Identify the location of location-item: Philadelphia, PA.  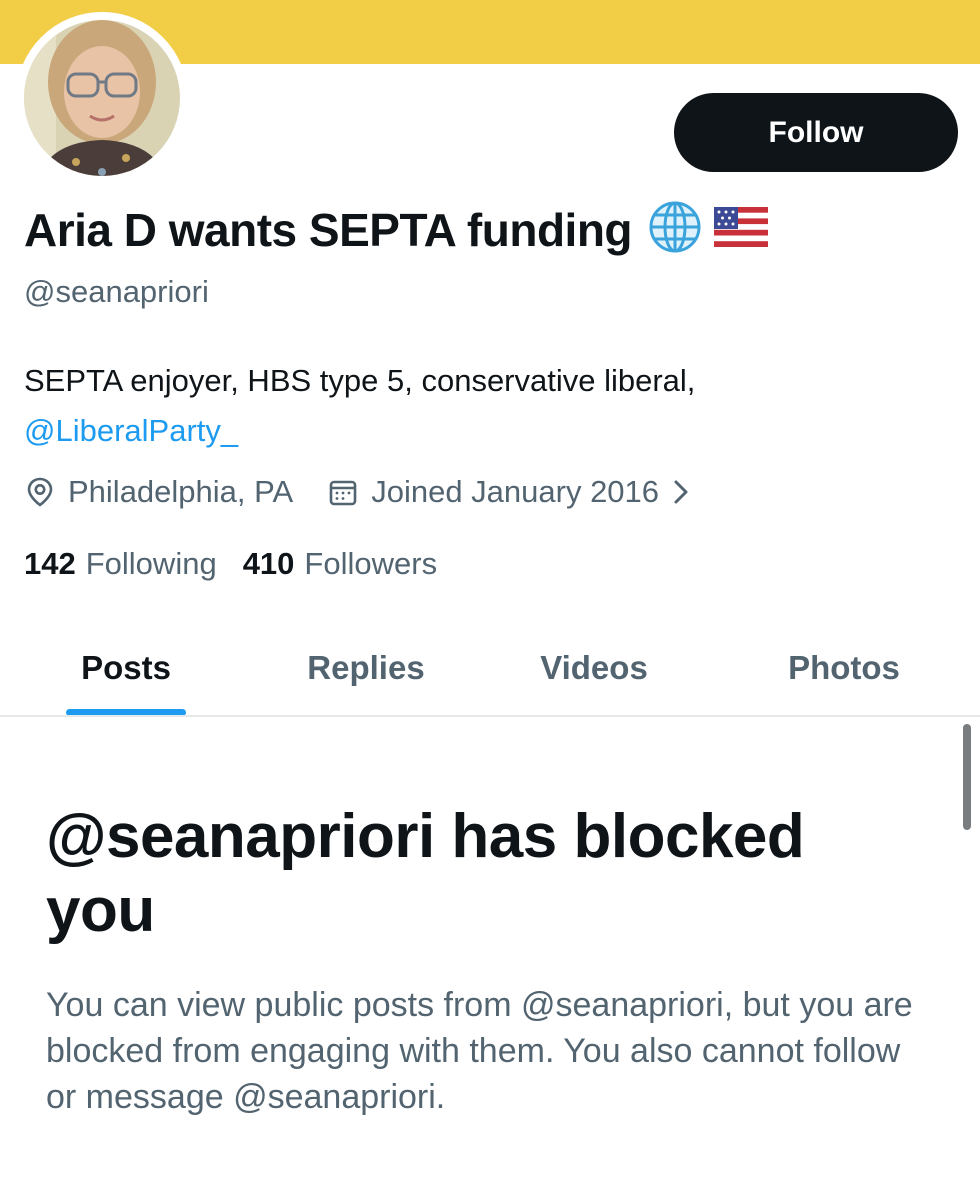
(158, 492).